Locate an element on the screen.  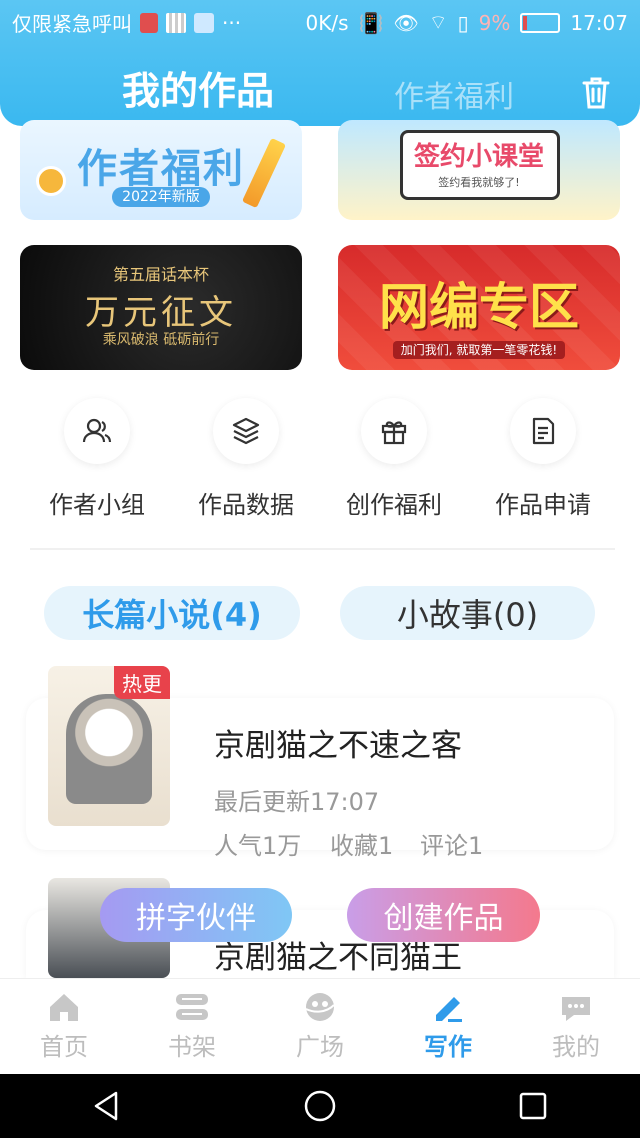
tab-long-novels: 长篇小说(4) is located at coordinates (172, 613).